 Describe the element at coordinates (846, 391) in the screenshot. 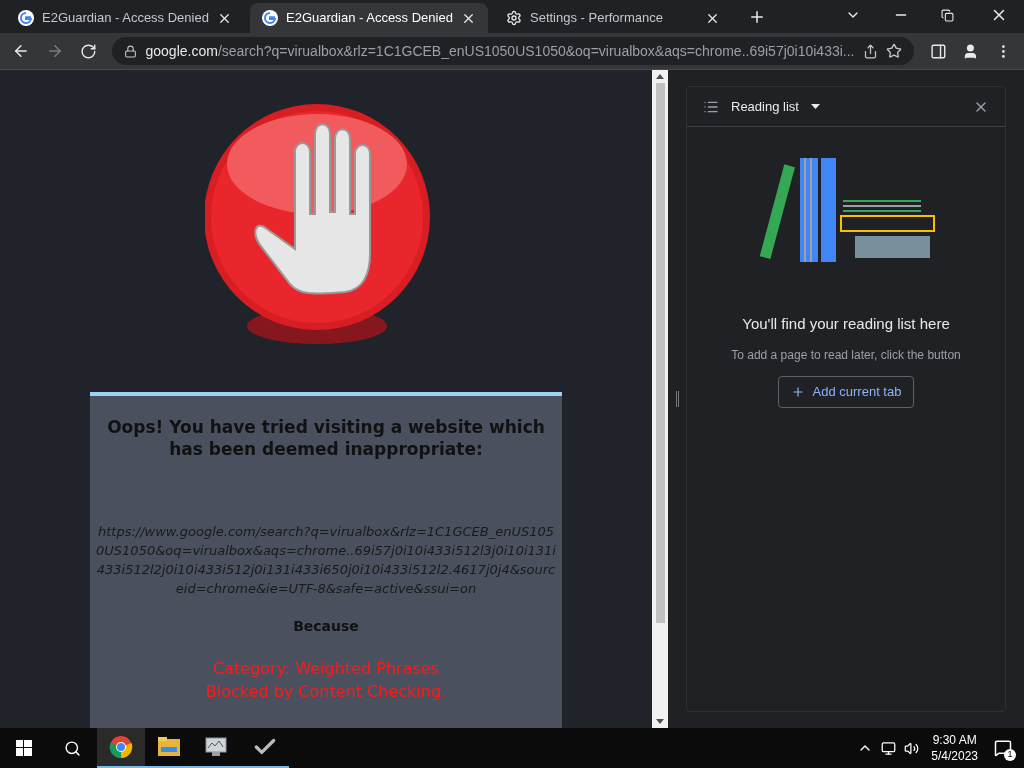

I see `add-current-tab-button: Add current tab` at that location.